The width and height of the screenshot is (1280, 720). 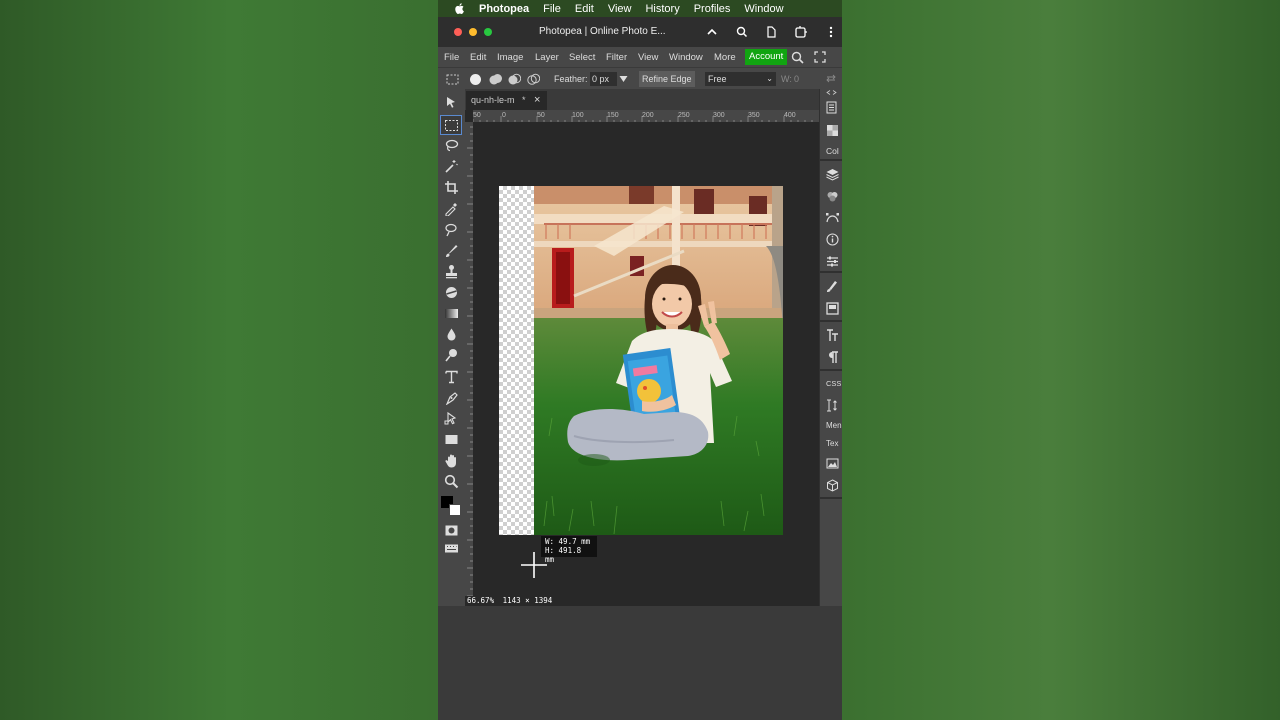 I want to click on rectangle-tool-icon, so click(x=451, y=439).